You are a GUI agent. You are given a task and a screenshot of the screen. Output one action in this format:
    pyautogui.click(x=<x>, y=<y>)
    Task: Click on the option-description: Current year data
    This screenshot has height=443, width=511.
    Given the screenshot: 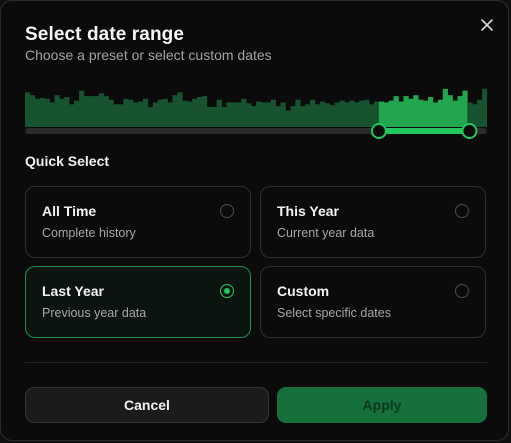 What is the action you would take?
    pyautogui.click(x=326, y=233)
    